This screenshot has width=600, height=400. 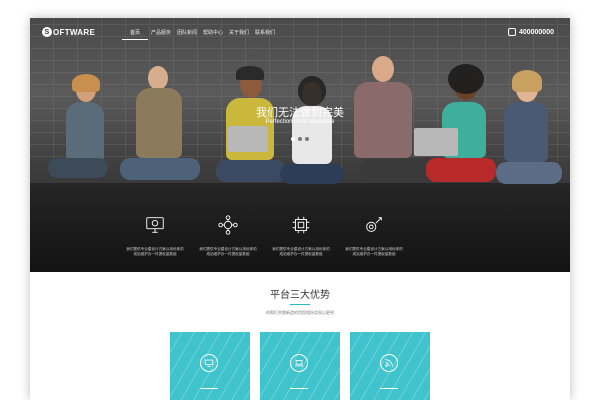 What do you see at coordinates (74, 32) in the screenshot?
I see `logo-text: OFTWARE` at bounding box center [74, 32].